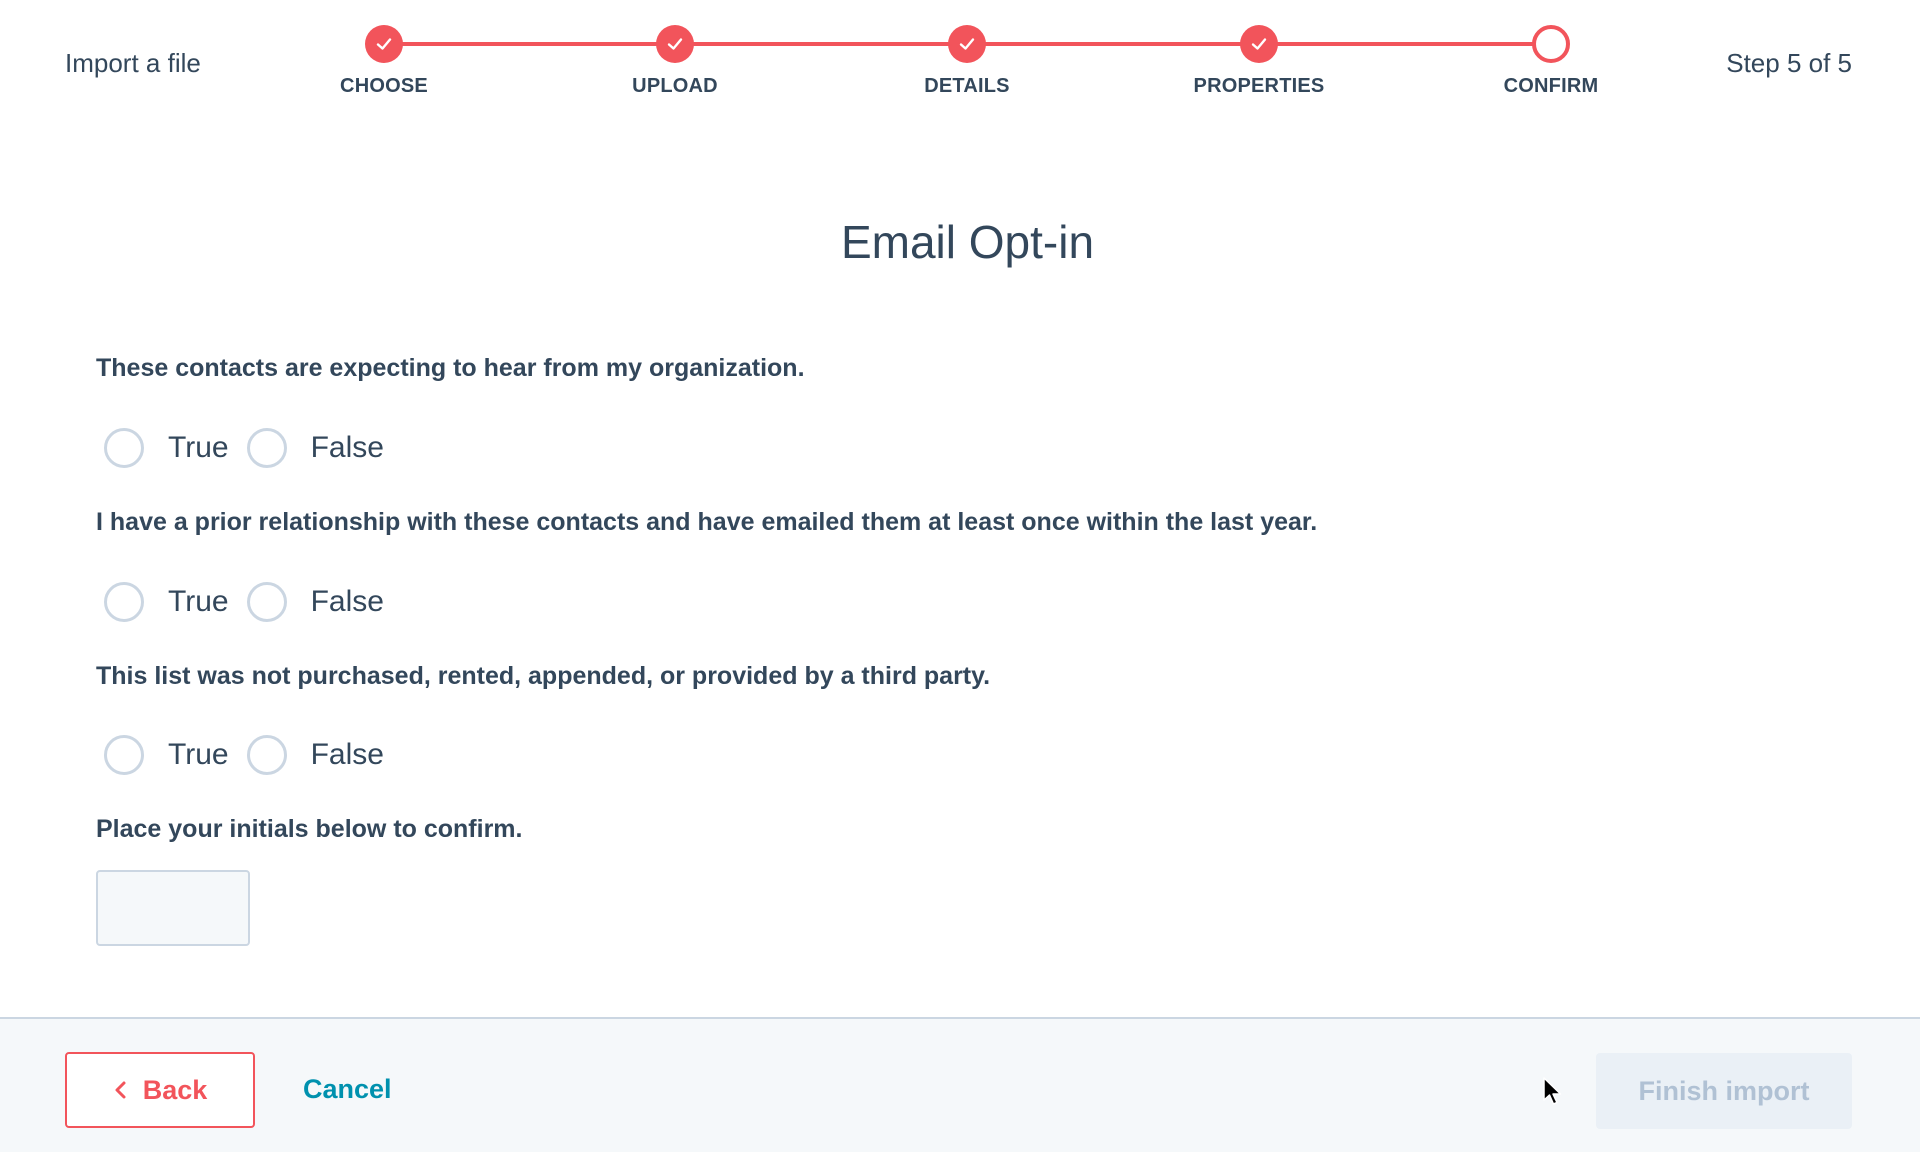 The height and width of the screenshot is (1152, 1920). I want to click on step-current-circle, so click(1551, 44).